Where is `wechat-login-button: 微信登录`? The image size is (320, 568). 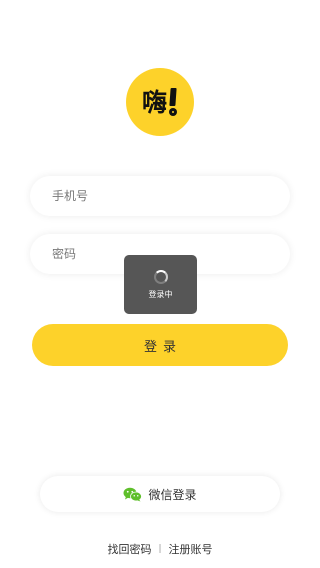 wechat-login-button: 微信登录 is located at coordinates (160, 494).